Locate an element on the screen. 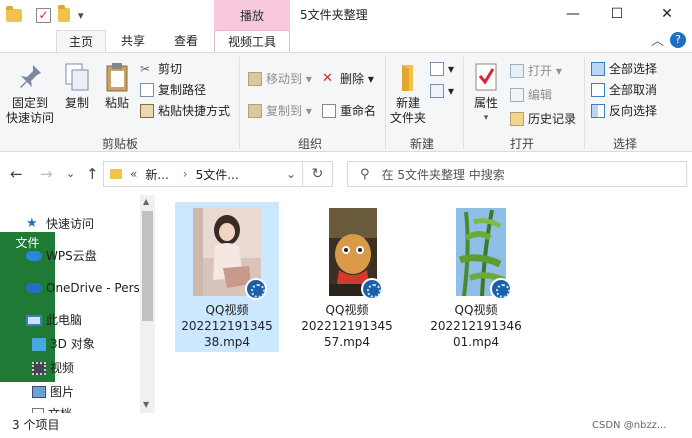 This screenshot has height=438, width=692. up-button: ↑ is located at coordinates (92, 174).